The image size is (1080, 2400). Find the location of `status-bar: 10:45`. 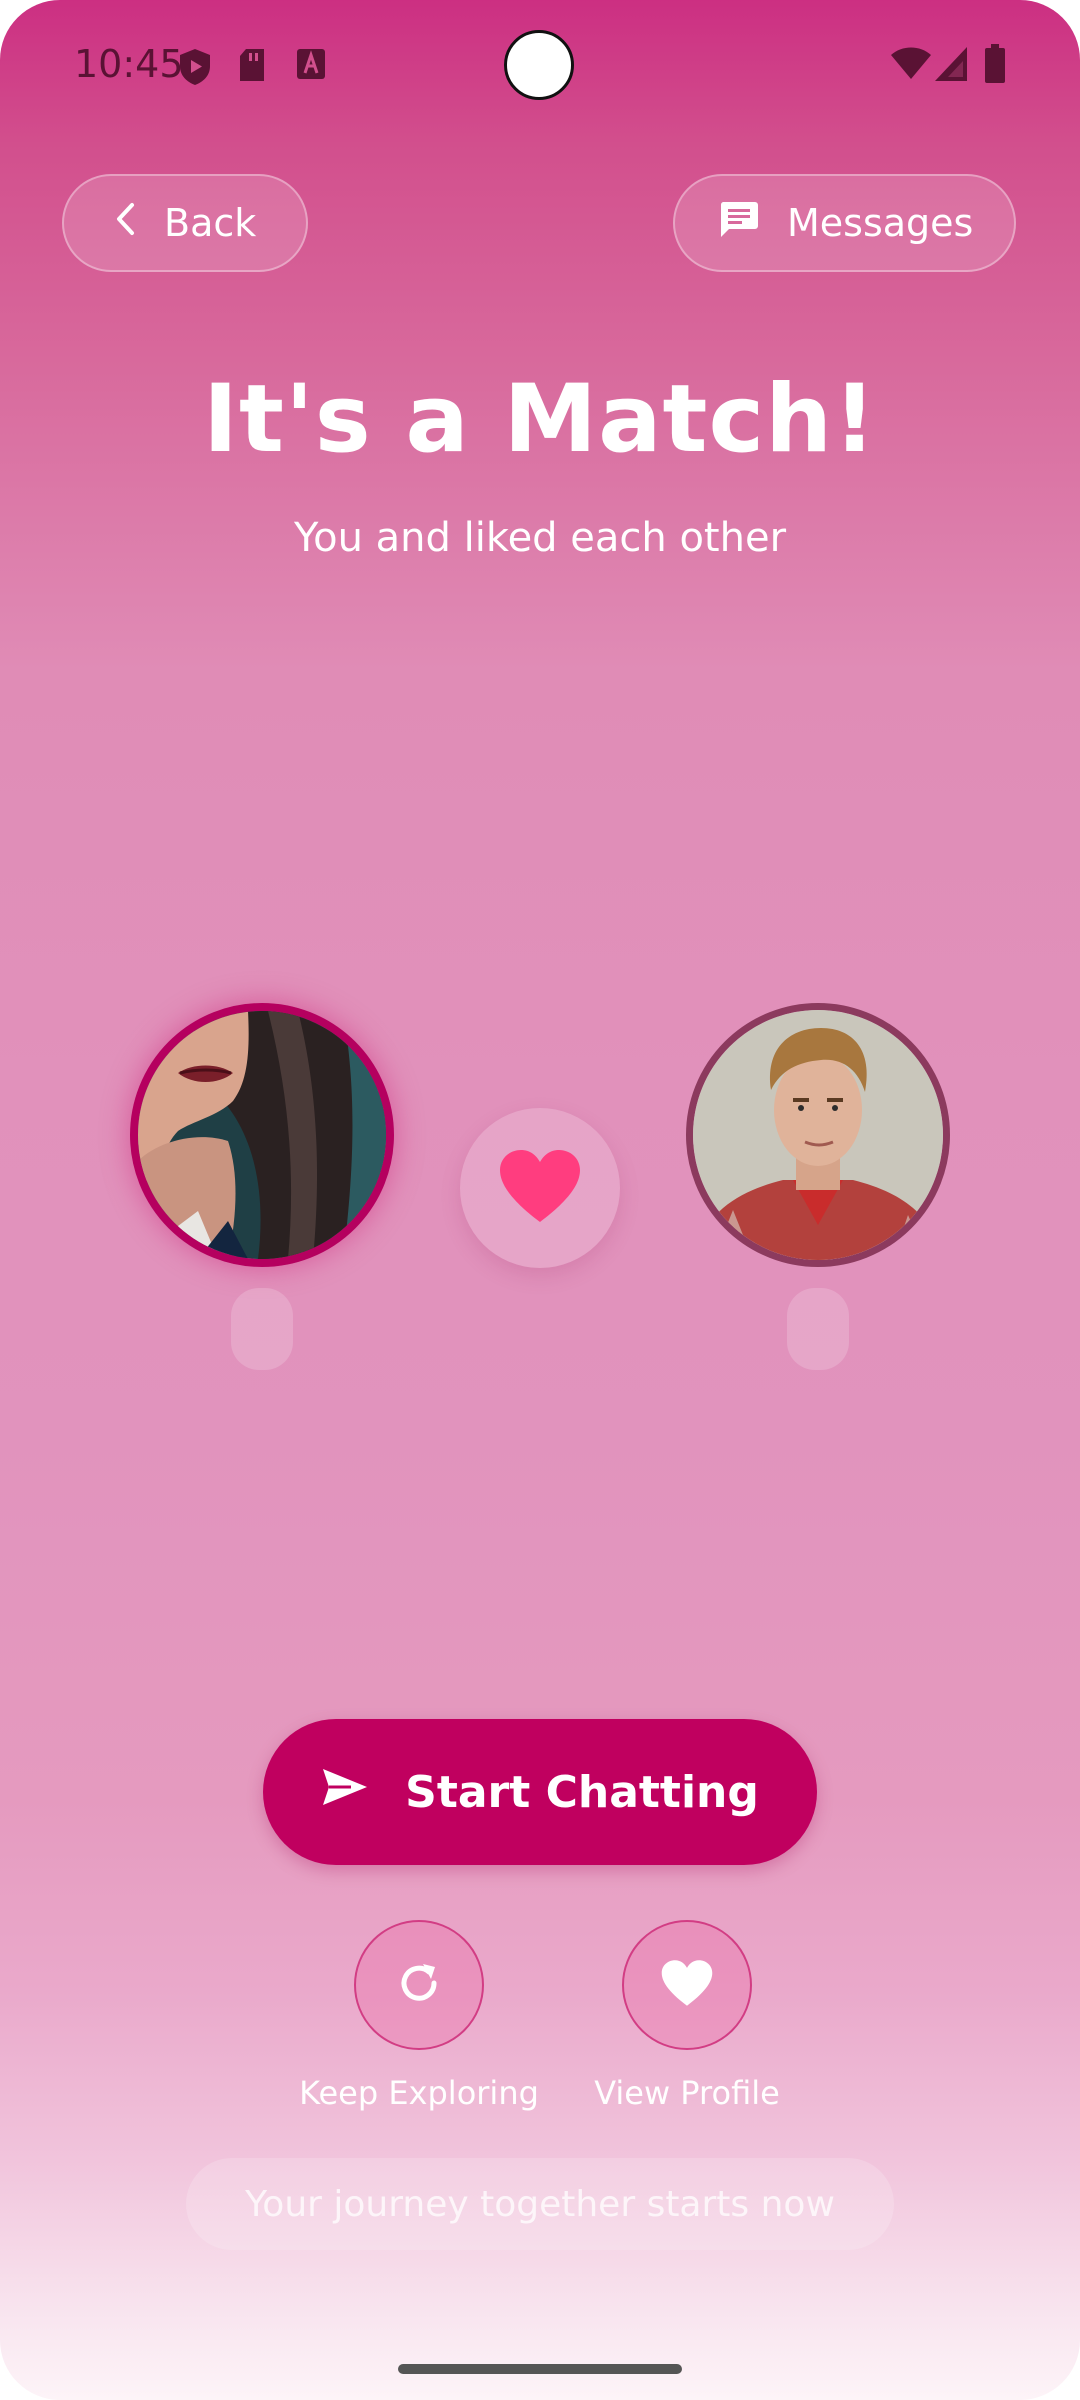

status-bar: 10:45 is located at coordinates (540, 65).